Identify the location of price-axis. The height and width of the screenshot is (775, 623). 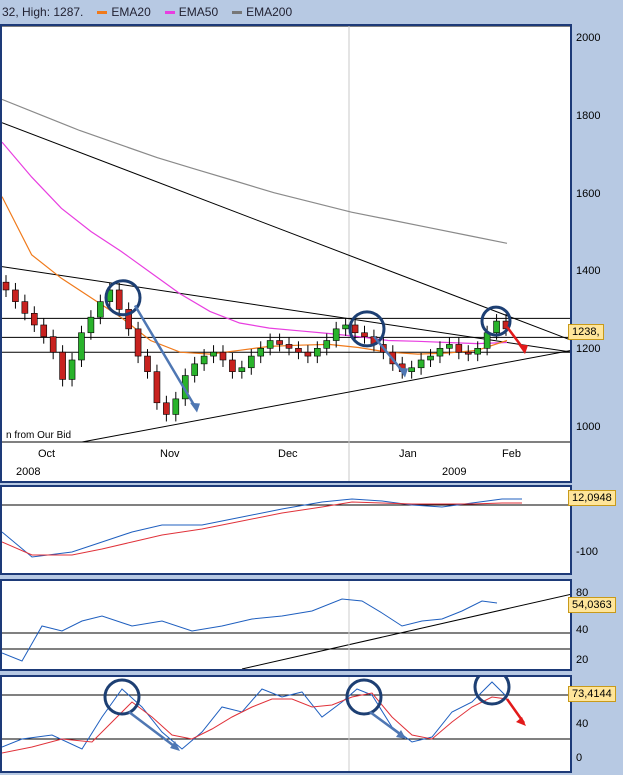
(597, 241).